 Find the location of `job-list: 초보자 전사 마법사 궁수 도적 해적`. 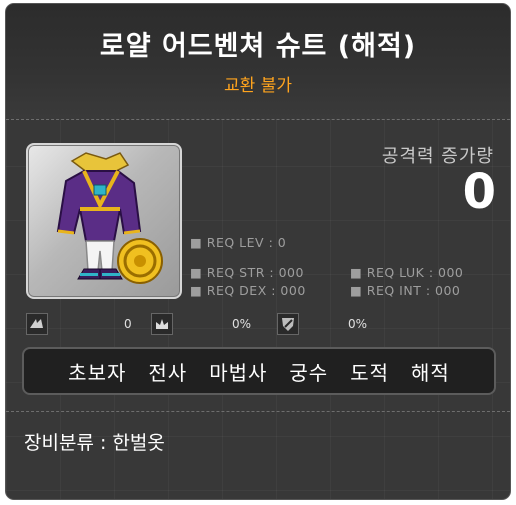

job-list: 초보자 전사 마법사 궁수 도적 해적 is located at coordinates (259, 371).